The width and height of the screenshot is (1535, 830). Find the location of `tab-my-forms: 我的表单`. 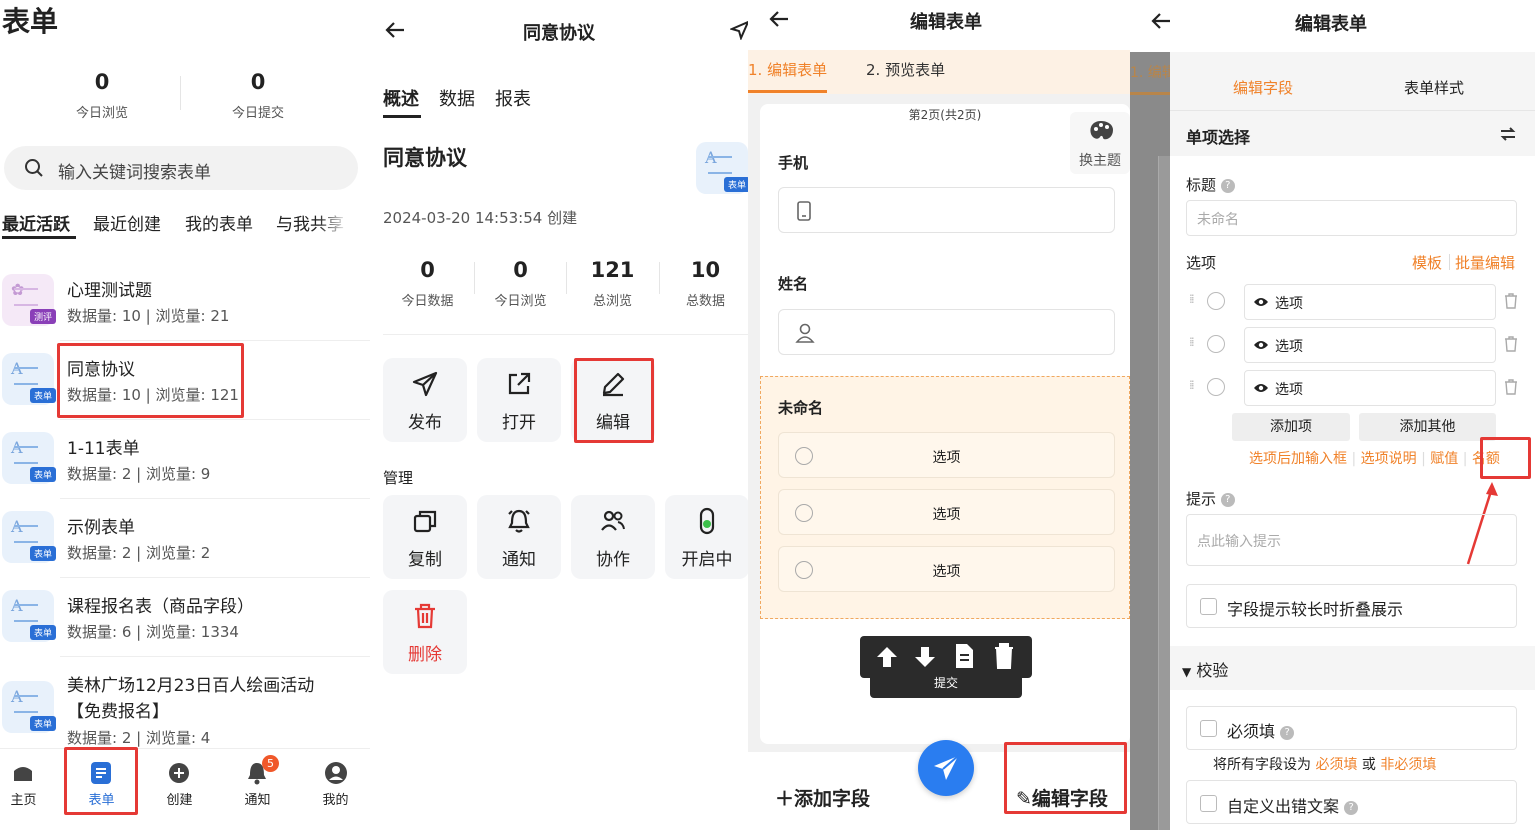

tab-my-forms: 我的表单 is located at coordinates (219, 222).